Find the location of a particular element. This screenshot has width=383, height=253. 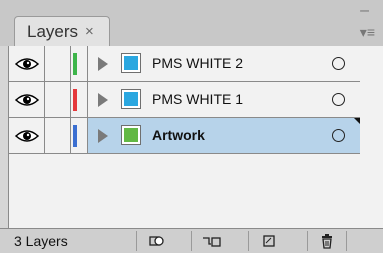

layer-main: Artwork is located at coordinates (223, 135).